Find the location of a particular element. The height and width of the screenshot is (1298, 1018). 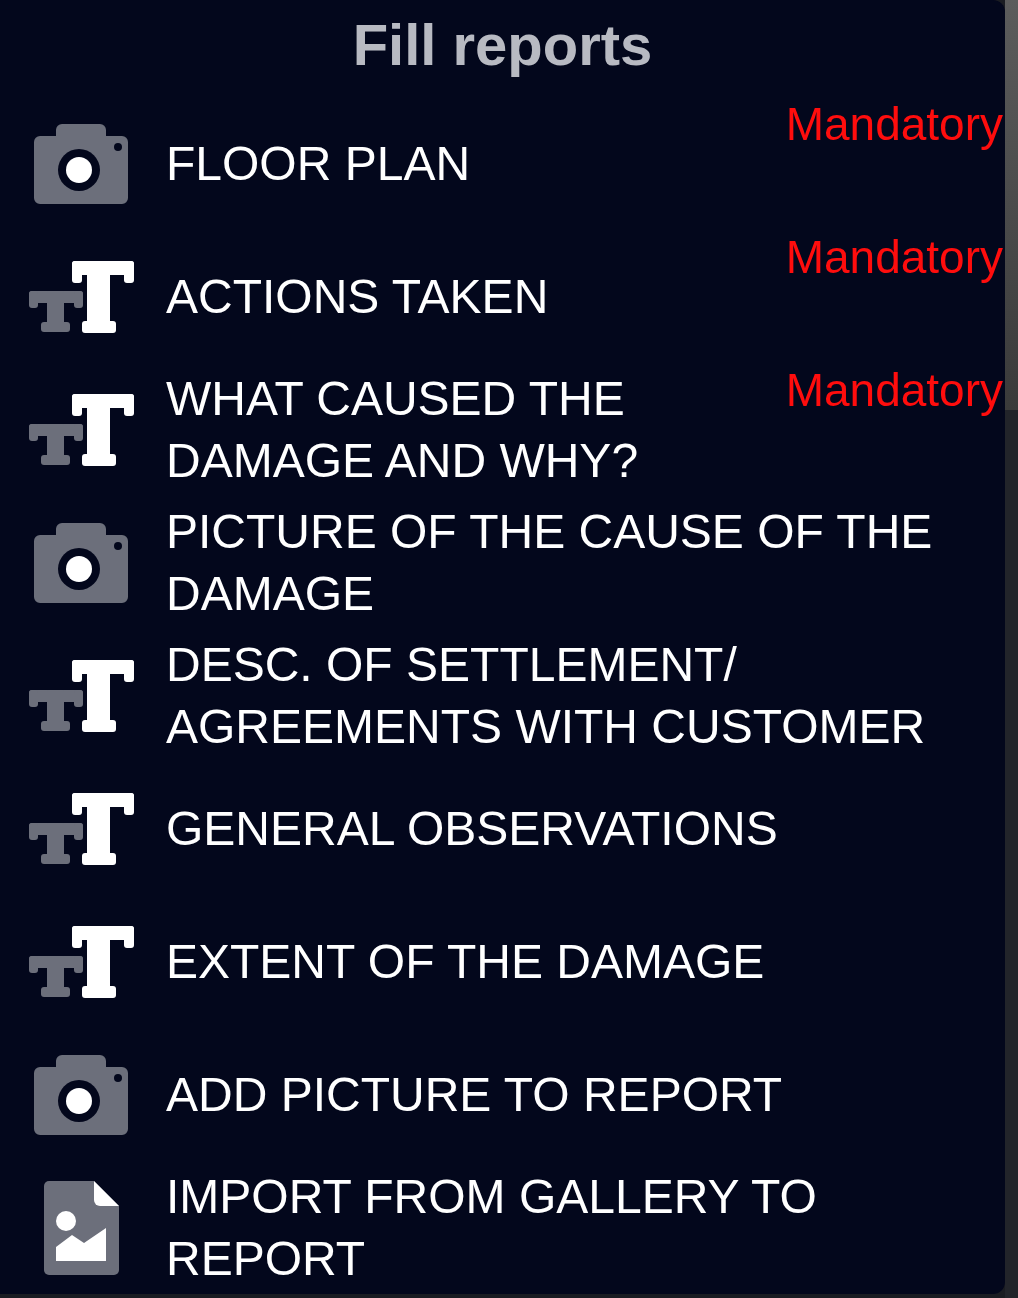

option-label: GENERAL OBSERVATIONS is located at coordinates (582, 828).